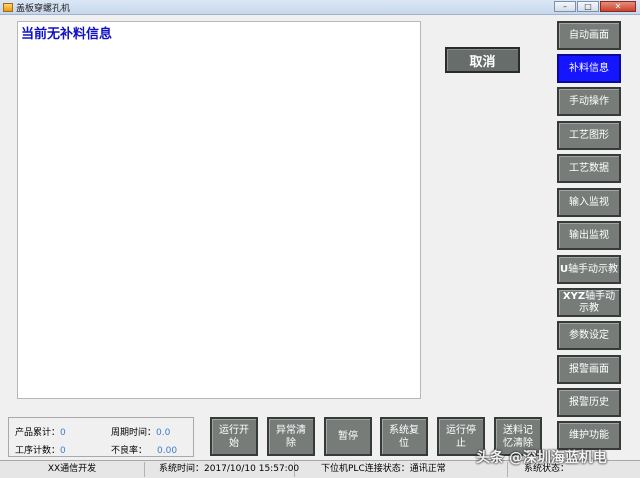 The image size is (640, 478). What do you see at coordinates (144, 451) in the screenshot?
I see `stat-defect-rate: 不良率： 0.00` at bounding box center [144, 451].